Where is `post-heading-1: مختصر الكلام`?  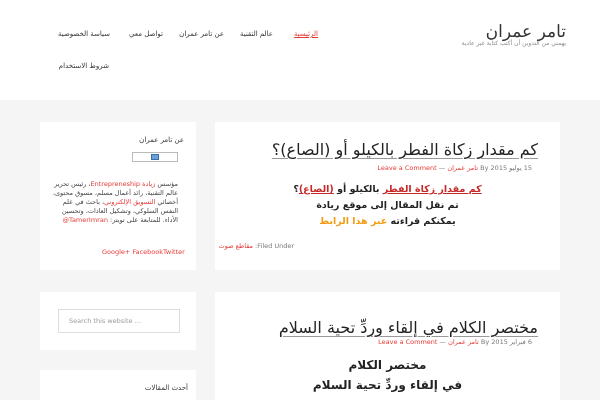 post-heading-1: مختصر الكلام is located at coordinates (387, 365).